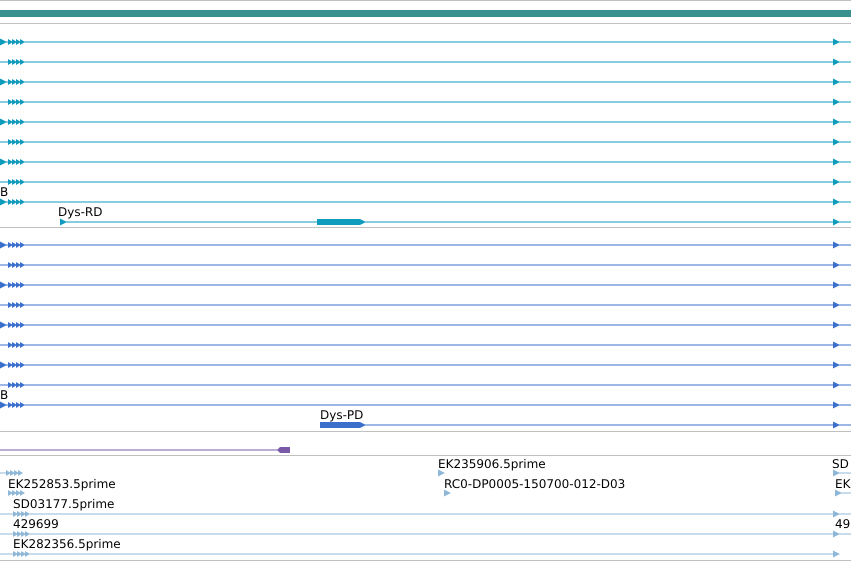 The image size is (851, 561). What do you see at coordinates (36, 524) in the screenshot?
I see `feature-label: 429699` at bounding box center [36, 524].